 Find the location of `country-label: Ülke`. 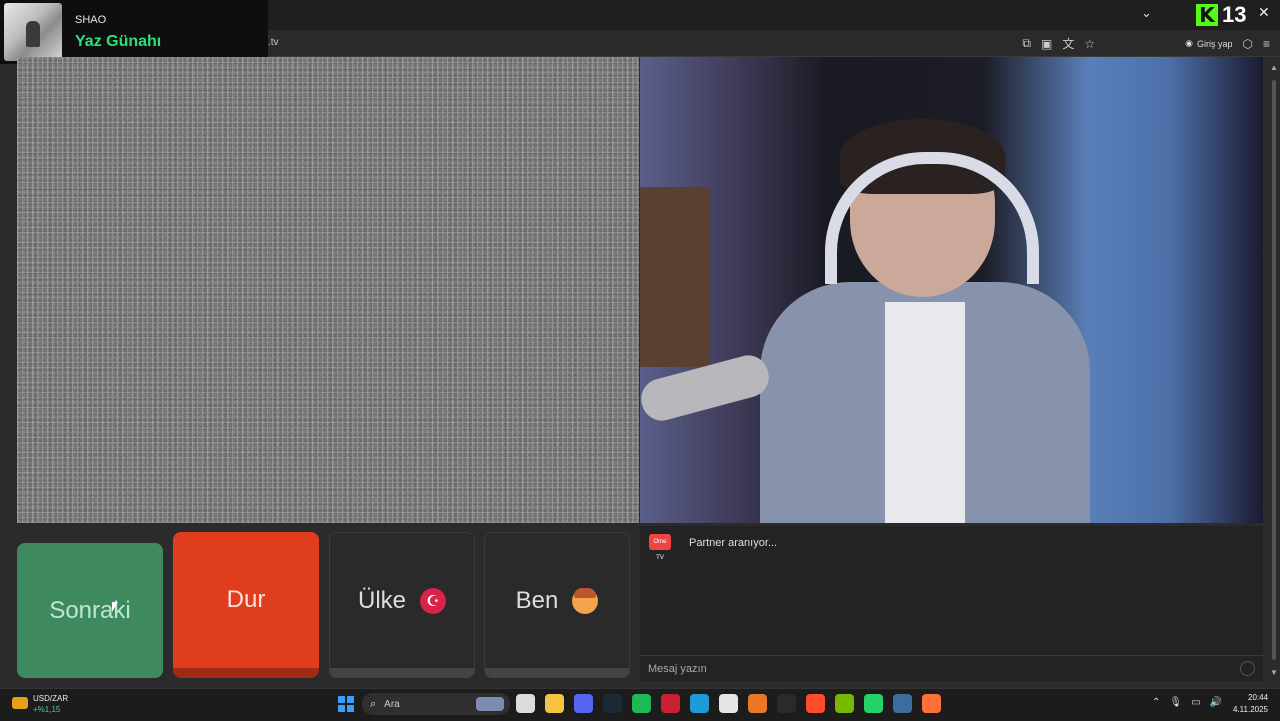

country-label: Ülke is located at coordinates (381, 600).